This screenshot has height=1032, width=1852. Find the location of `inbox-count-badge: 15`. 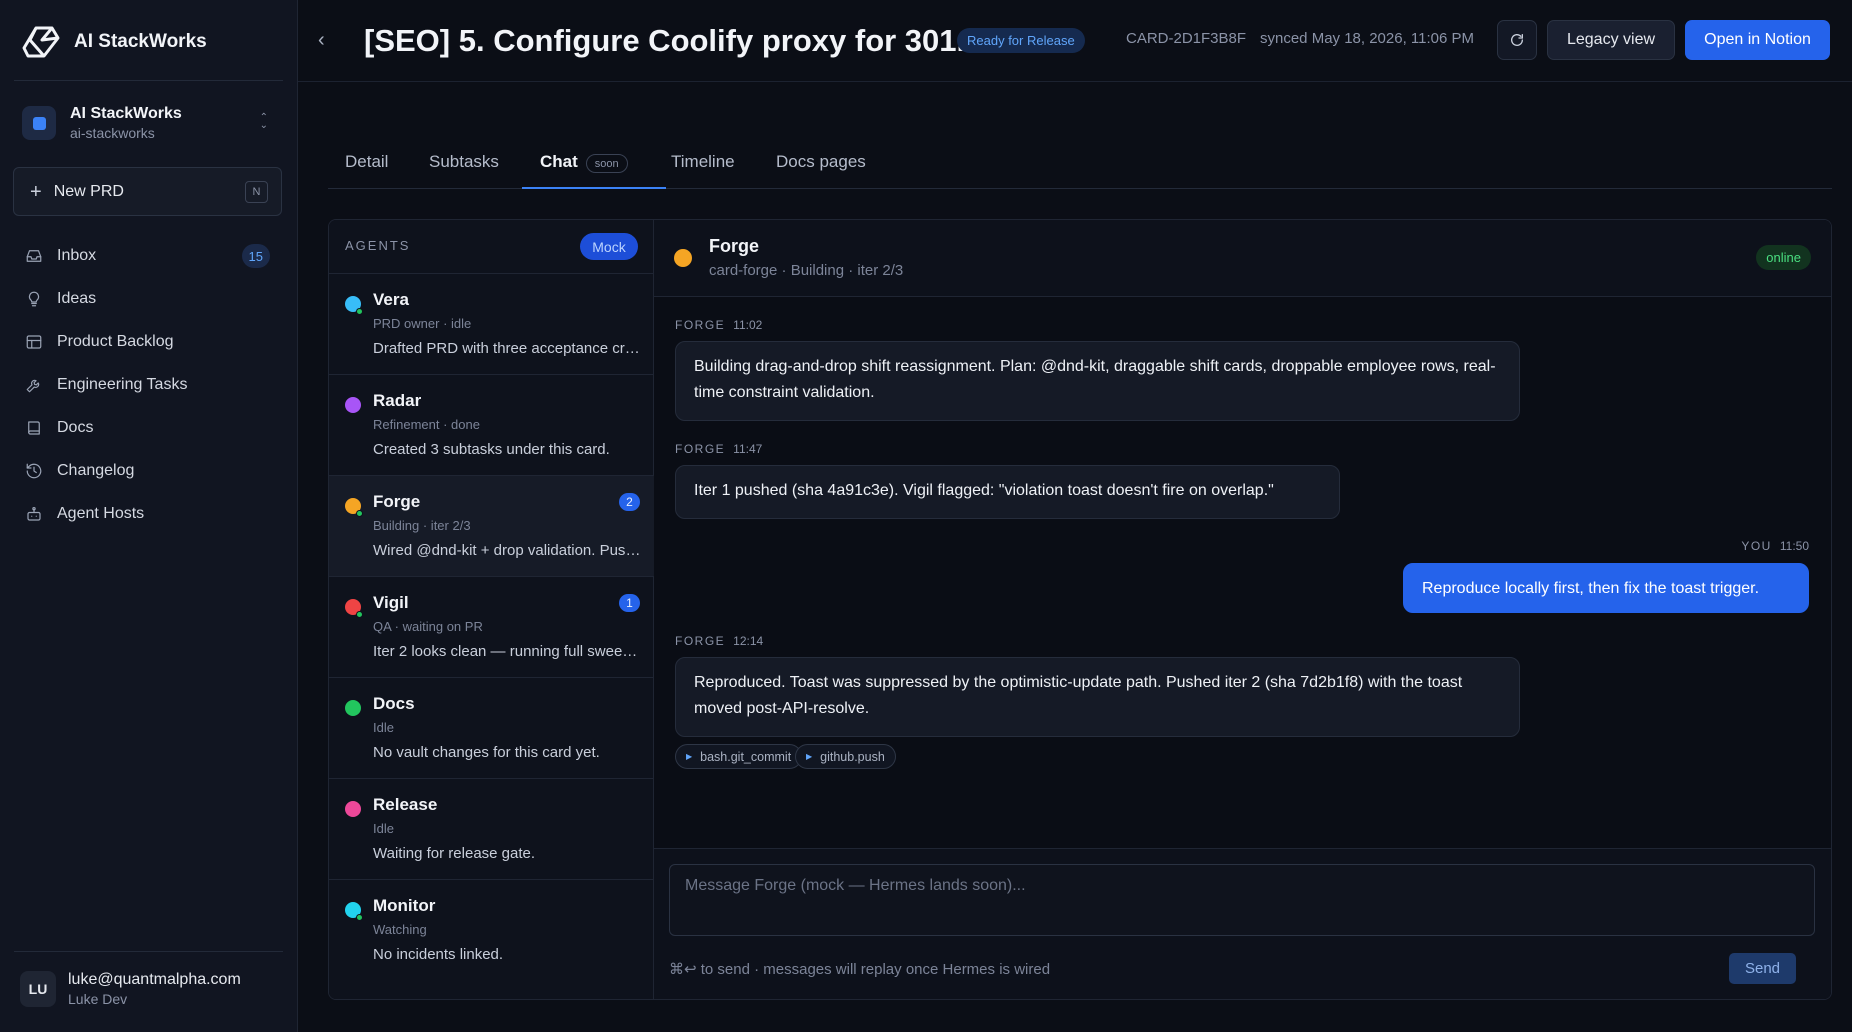

inbox-count-badge: 15 is located at coordinates (255, 256).